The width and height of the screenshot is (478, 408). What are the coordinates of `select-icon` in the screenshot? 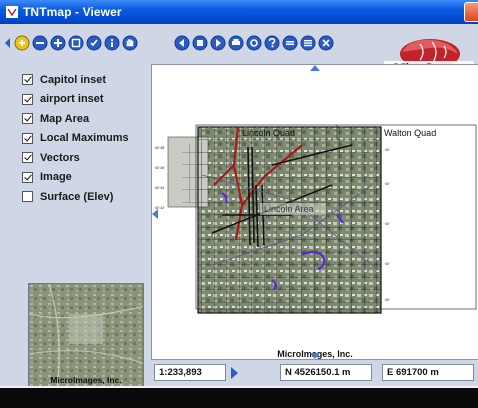 It's located at (94, 43).